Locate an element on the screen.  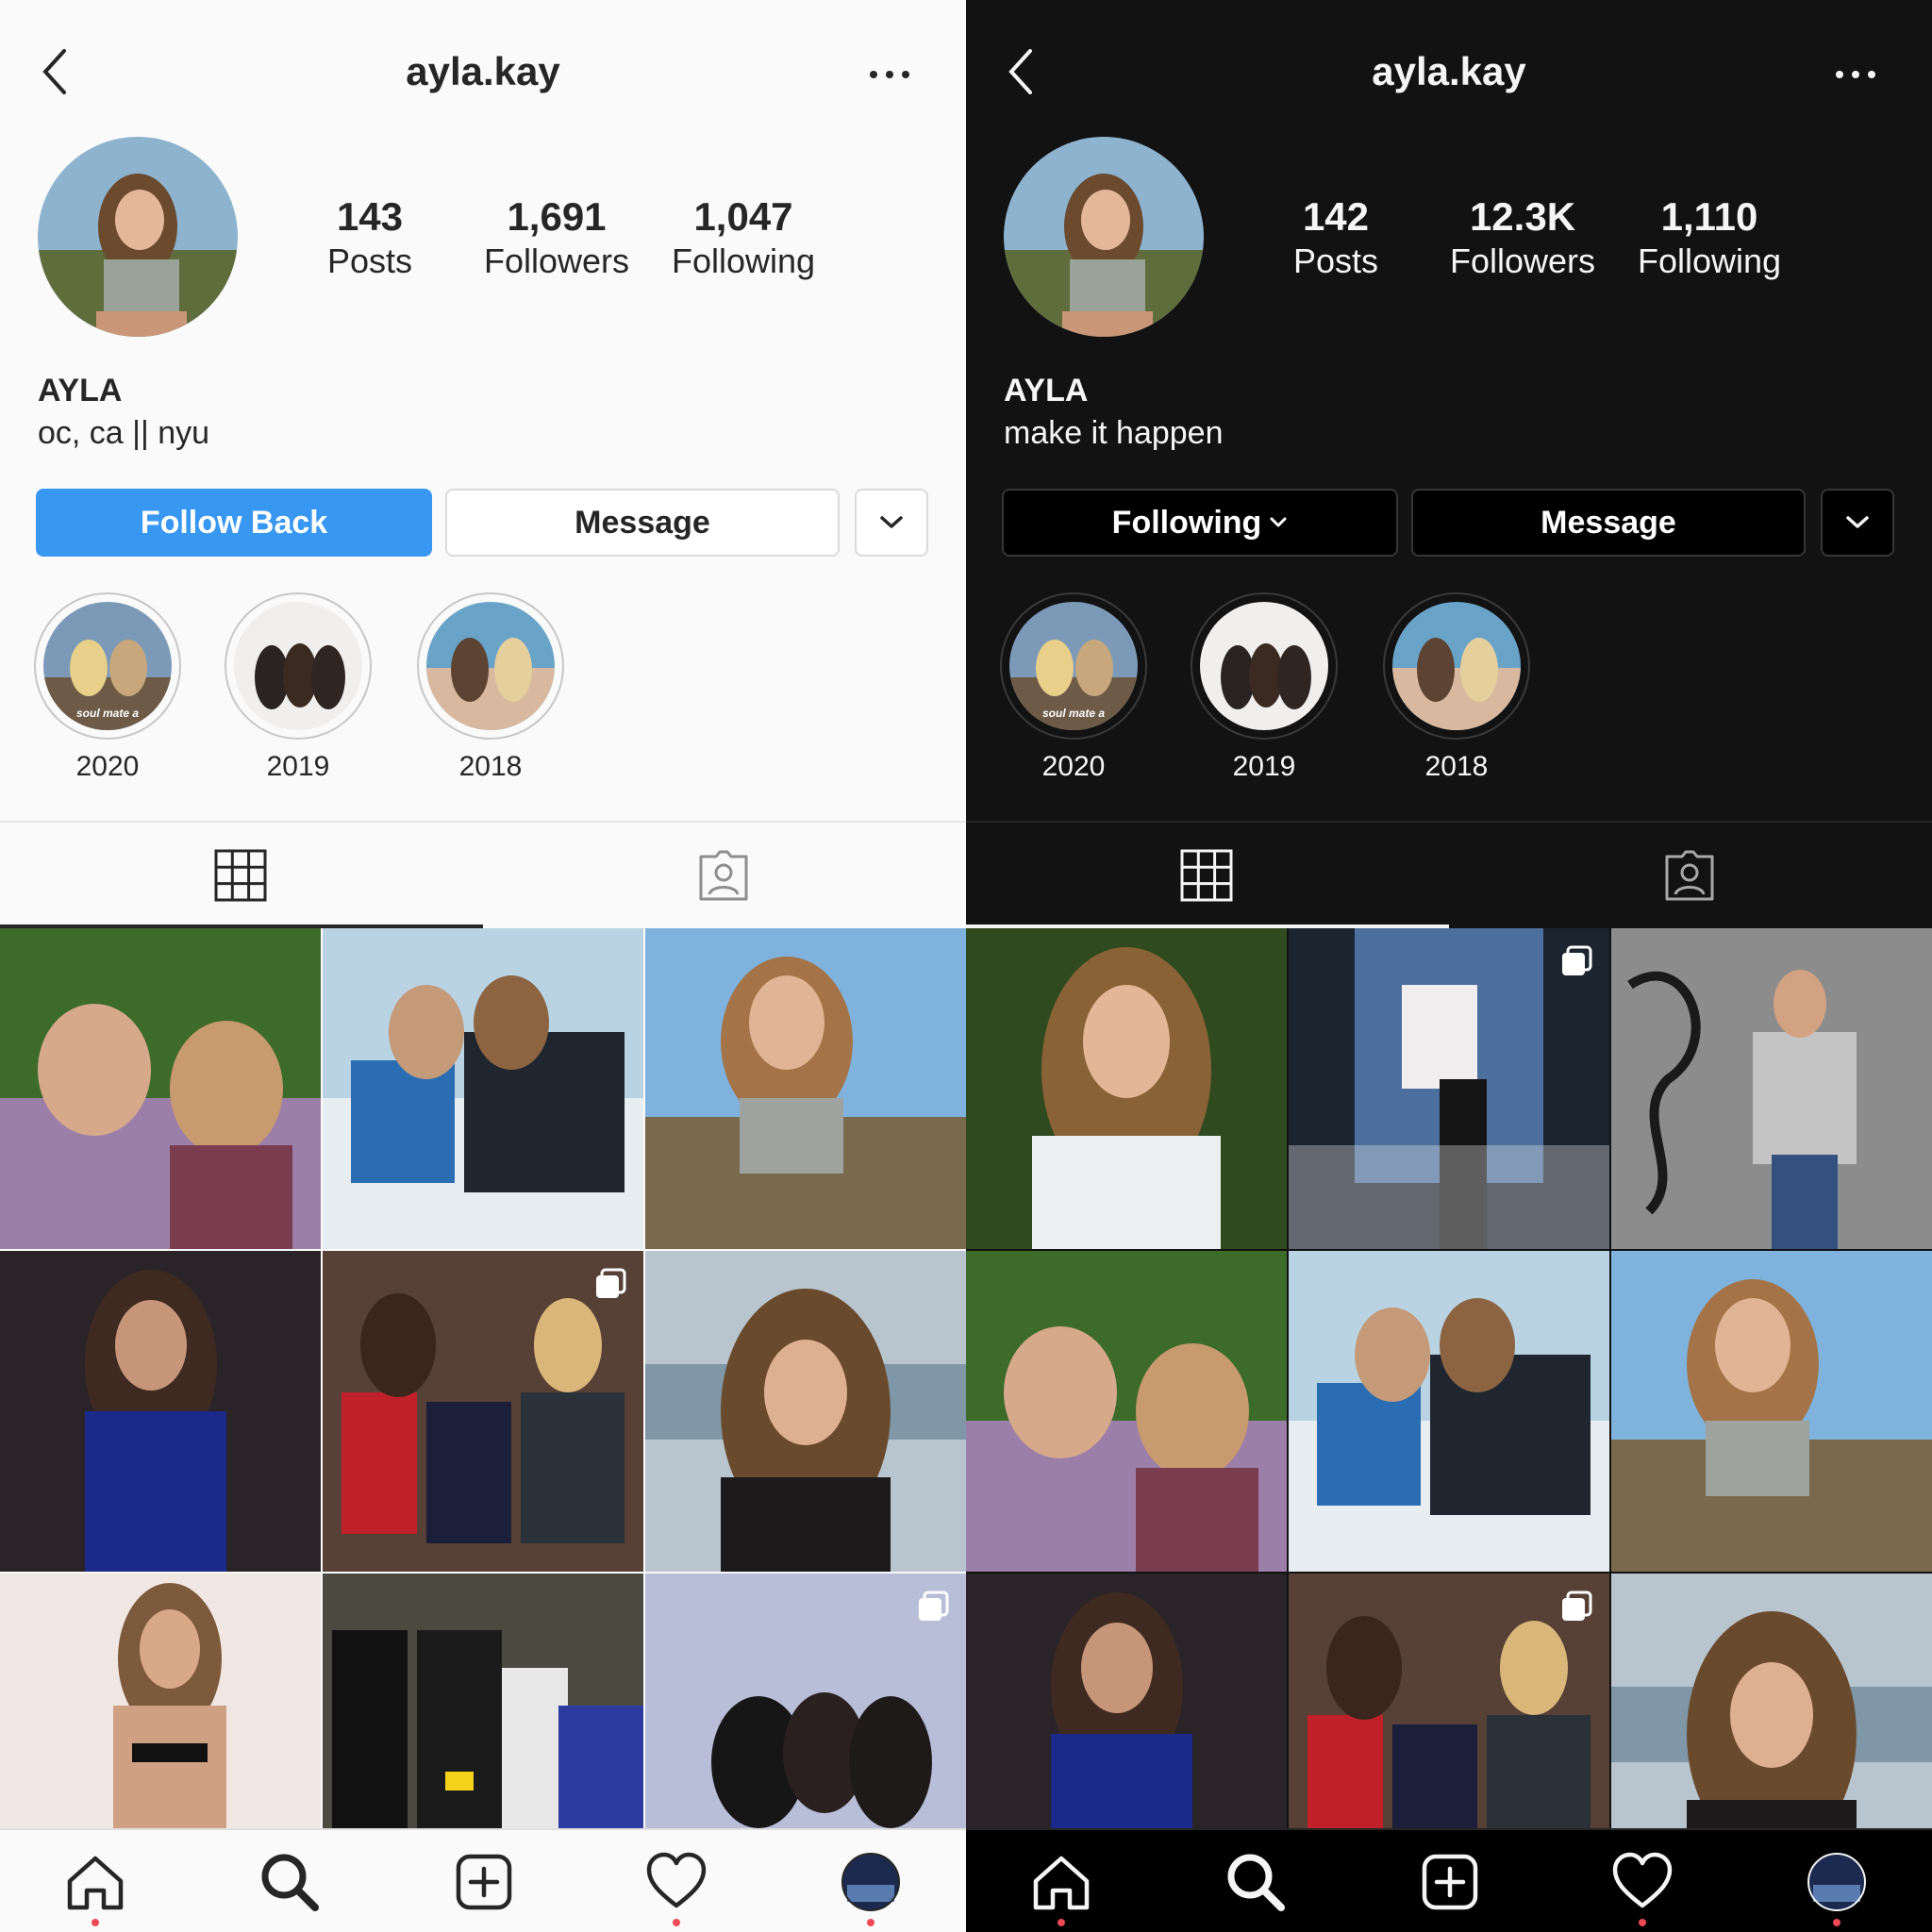
posts-stat: 143 Posts is located at coordinates (370, 238).